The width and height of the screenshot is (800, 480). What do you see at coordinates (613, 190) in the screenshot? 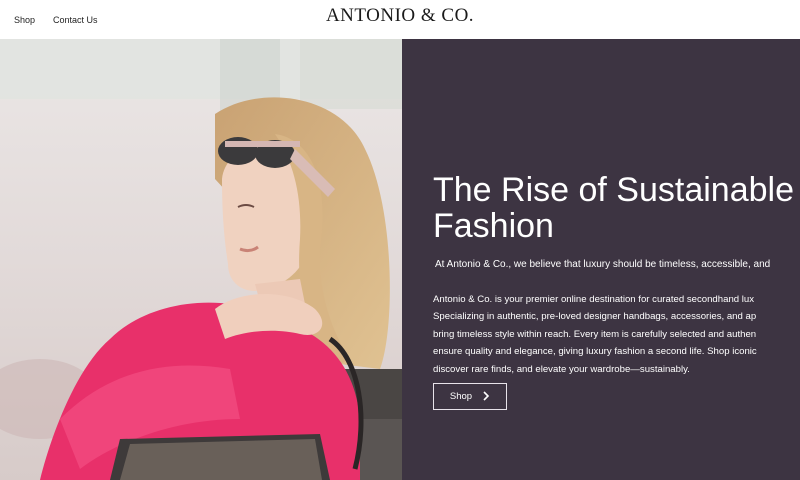
I see `hero-headline-line-1: The Rise of Sustainable` at bounding box center [613, 190].